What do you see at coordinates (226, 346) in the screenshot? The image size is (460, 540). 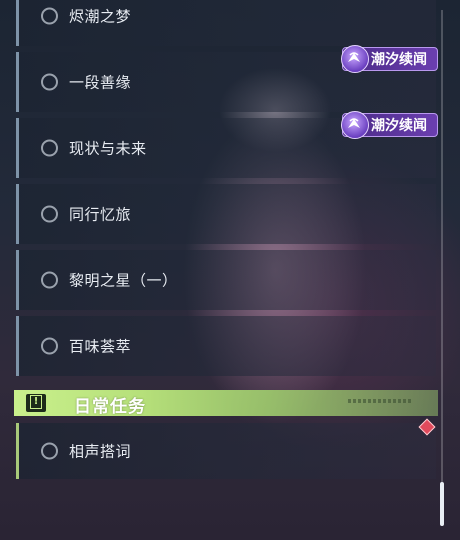 I see `quest-item-6: 百味荟萃` at bounding box center [226, 346].